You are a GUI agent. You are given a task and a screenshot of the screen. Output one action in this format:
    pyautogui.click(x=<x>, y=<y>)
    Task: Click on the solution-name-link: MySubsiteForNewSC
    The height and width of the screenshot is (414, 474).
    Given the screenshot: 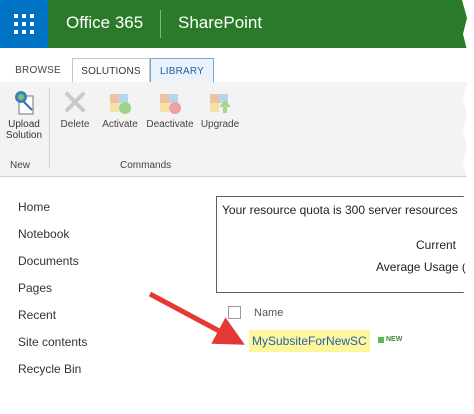 What is the action you would take?
    pyautogui.click(x=309, y=341)
    